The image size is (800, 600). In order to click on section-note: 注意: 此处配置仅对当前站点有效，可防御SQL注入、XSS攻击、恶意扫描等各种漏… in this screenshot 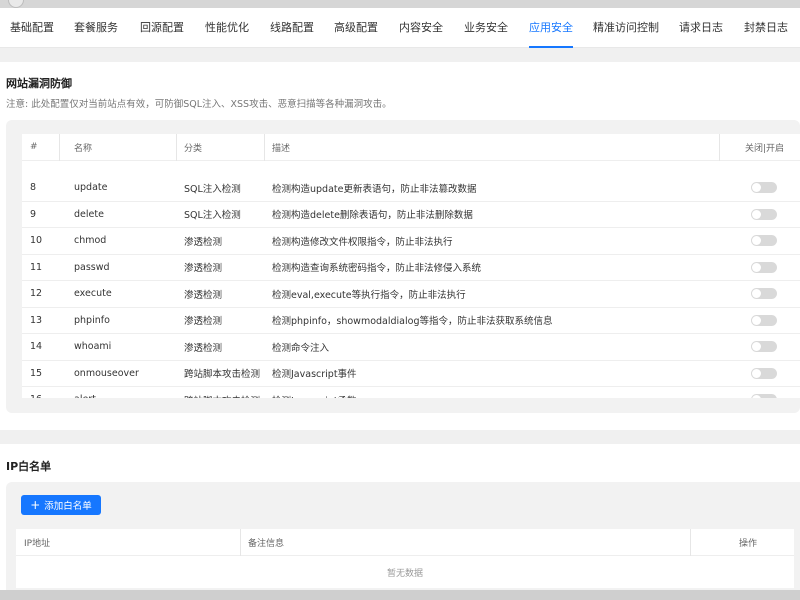, I will do `click(199, 104)`.